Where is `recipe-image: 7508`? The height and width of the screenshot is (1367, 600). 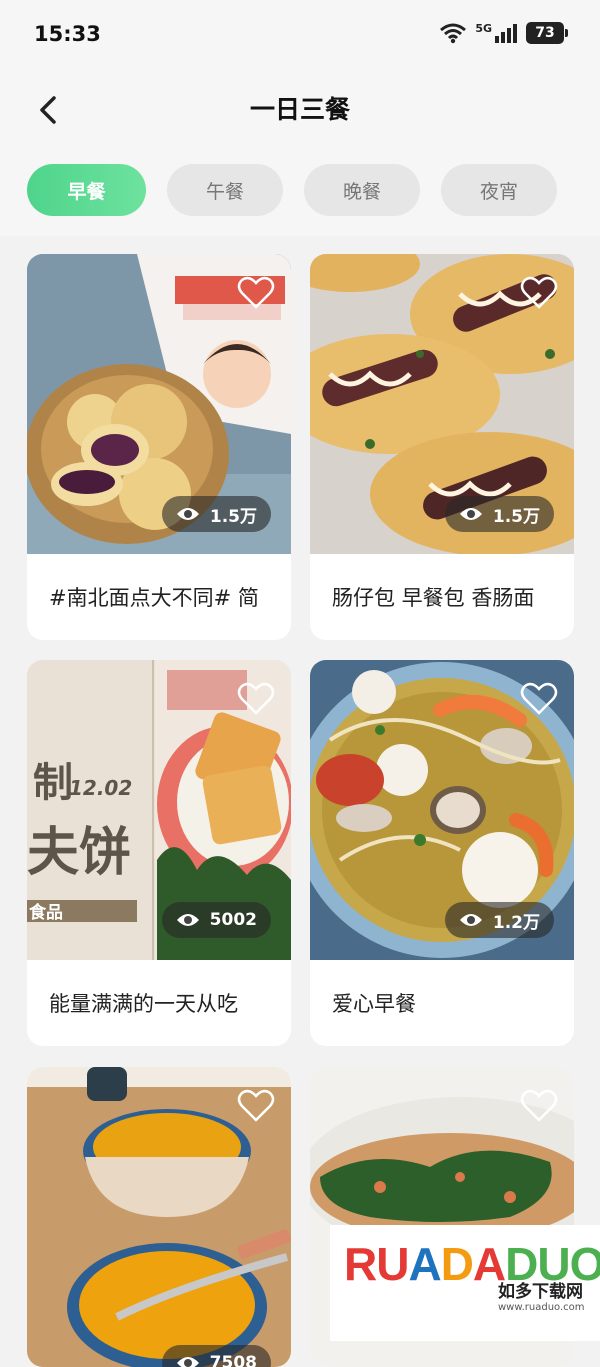 recipe-image: 7508 is located at coordinates (159, 1217).